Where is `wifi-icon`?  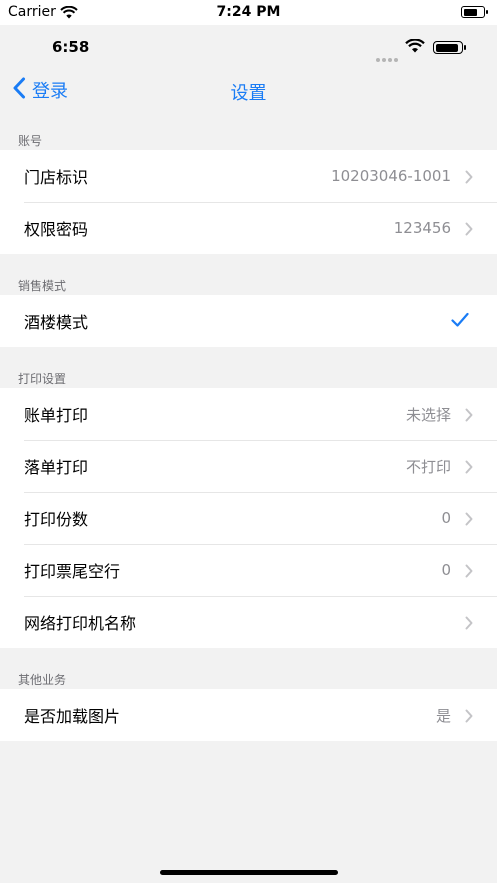 wifi-icon is located at coordinates (415, 47).